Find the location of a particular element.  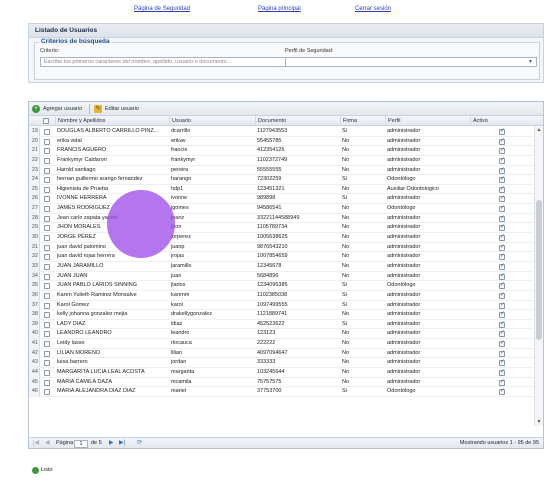

col-header-signature: Firma is located at coordinates (362, 121).